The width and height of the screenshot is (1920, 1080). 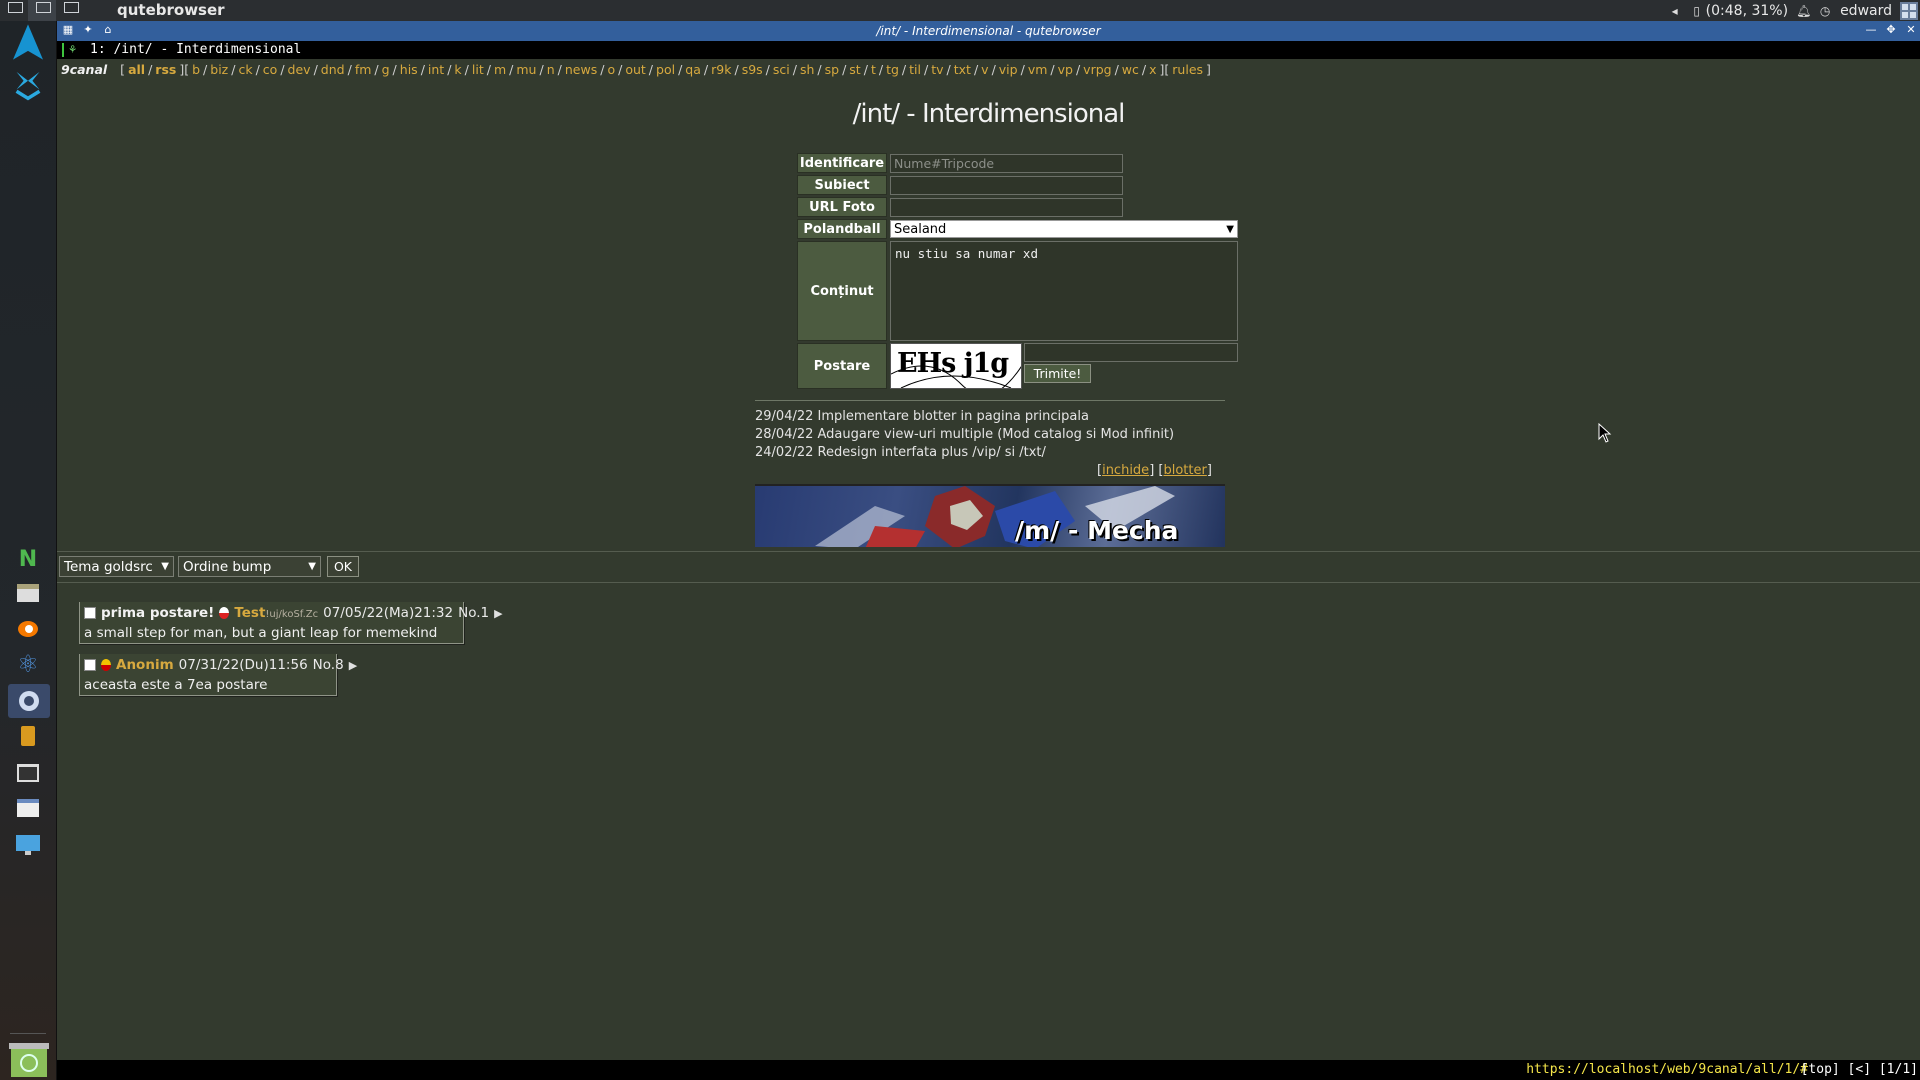 I want to click on url-field, so click(x=1006, y=207).